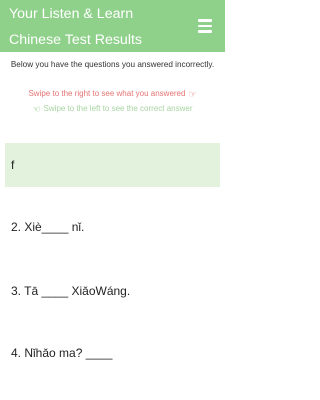  Describe the element at coordinates (71, 291) in the screenshot. I see `question-text: 3. Tā ____ XiǎoWáng.` at that location.